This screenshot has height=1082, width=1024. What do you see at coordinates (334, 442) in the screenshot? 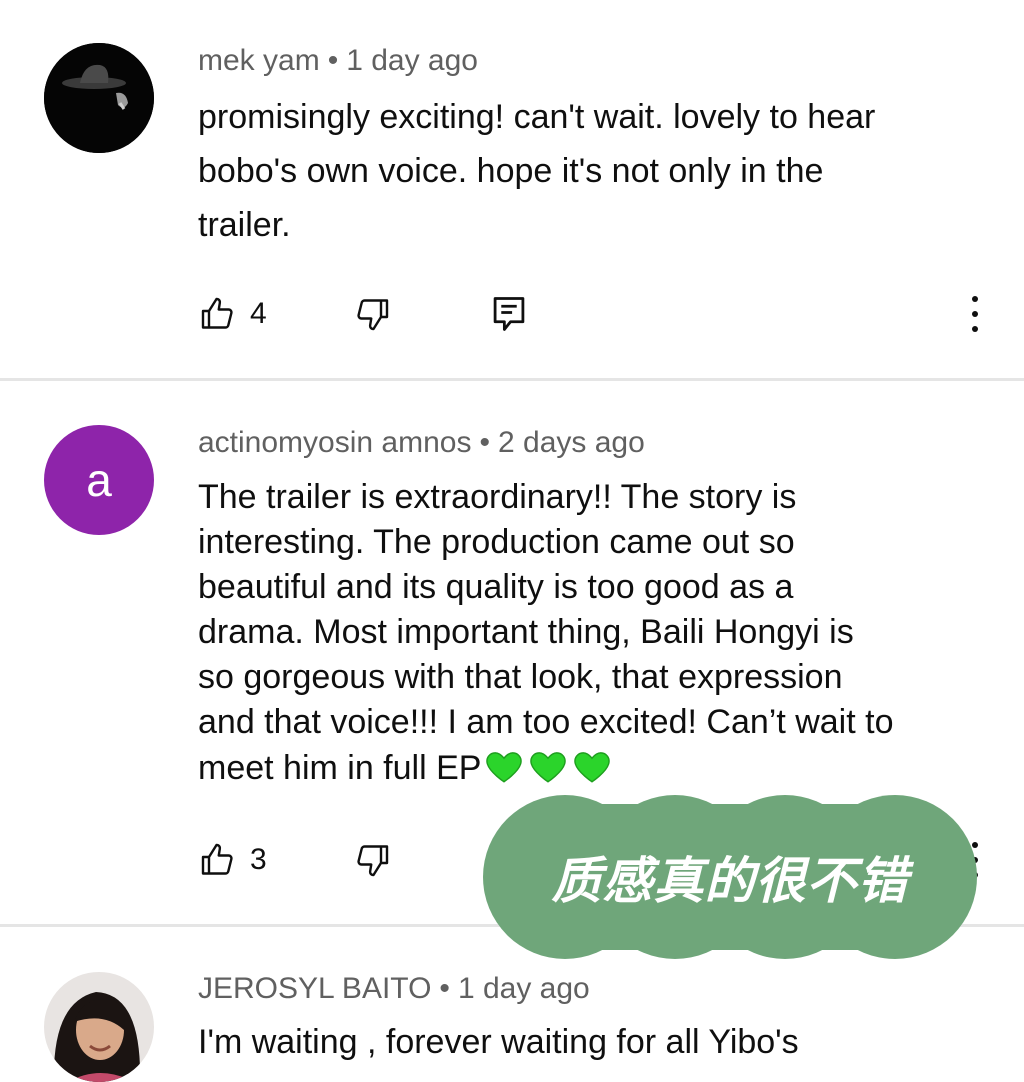
I see `author-name: actinomyosin amnos` at bounding box center [334, 442].